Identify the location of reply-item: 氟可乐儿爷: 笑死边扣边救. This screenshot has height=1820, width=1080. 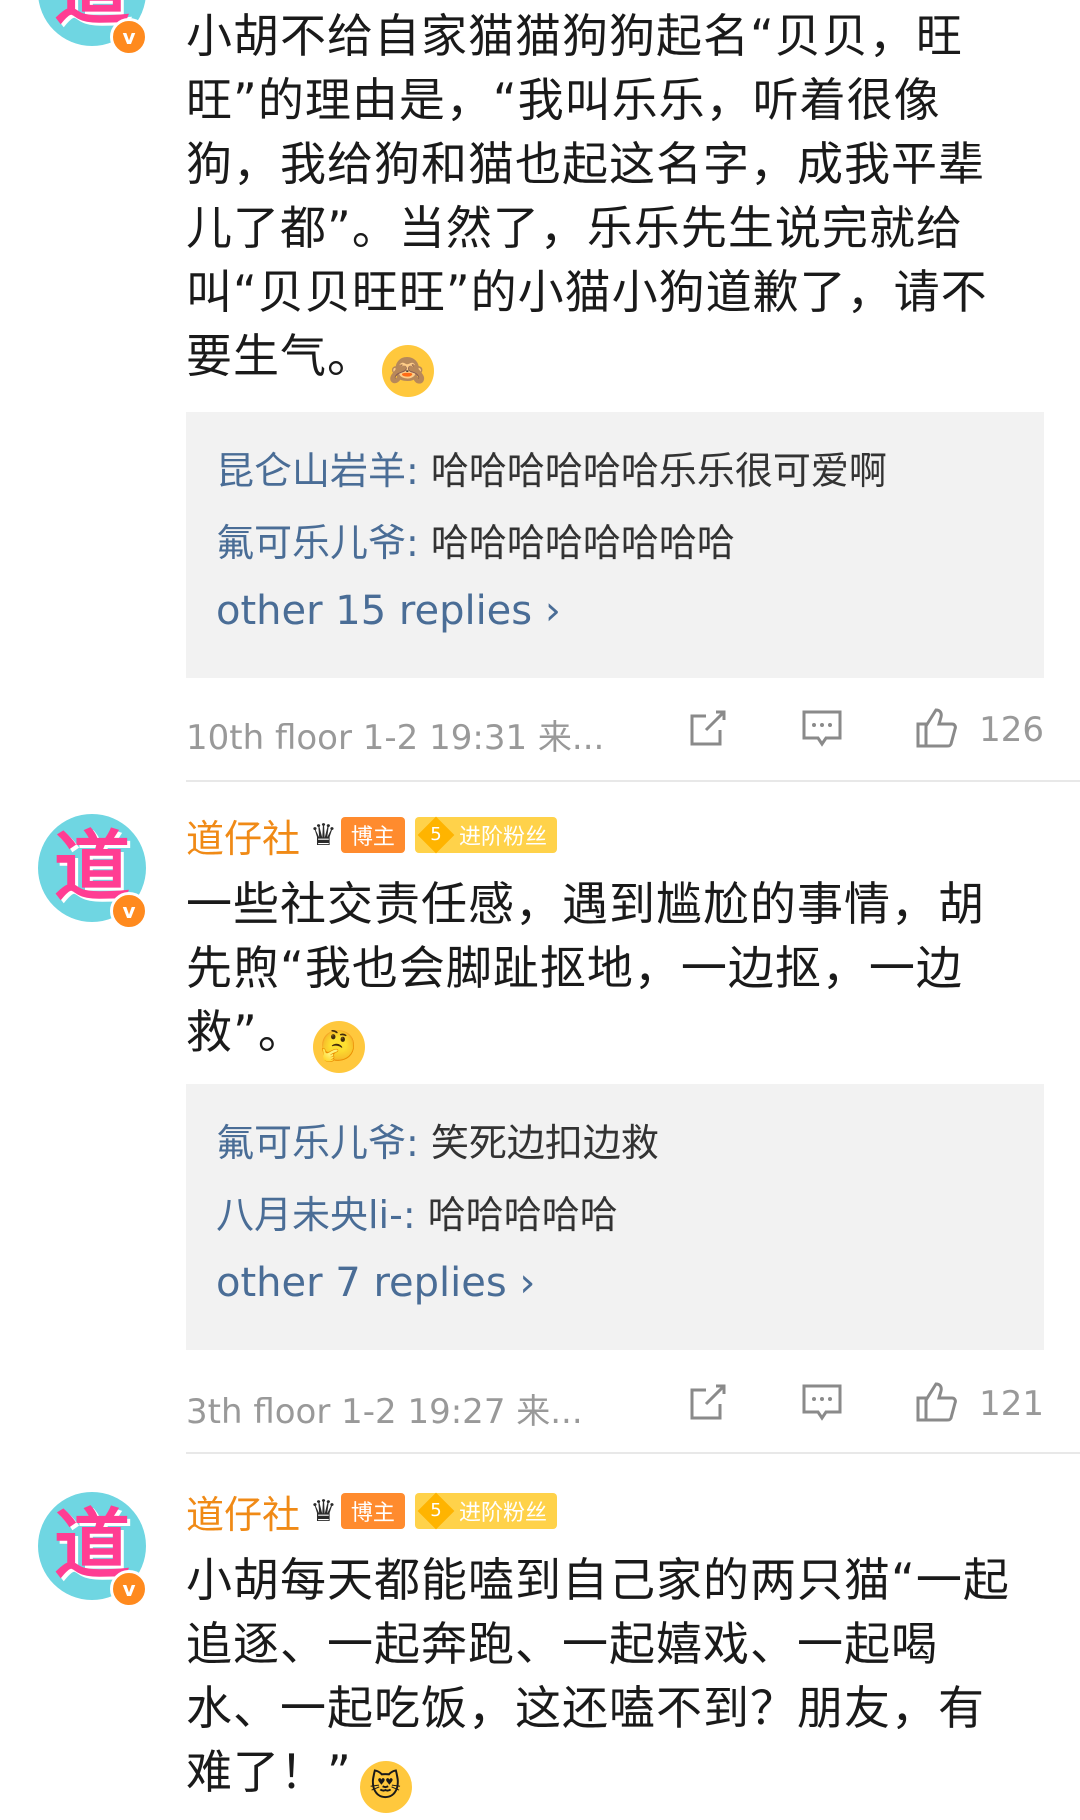
(437, 1139).